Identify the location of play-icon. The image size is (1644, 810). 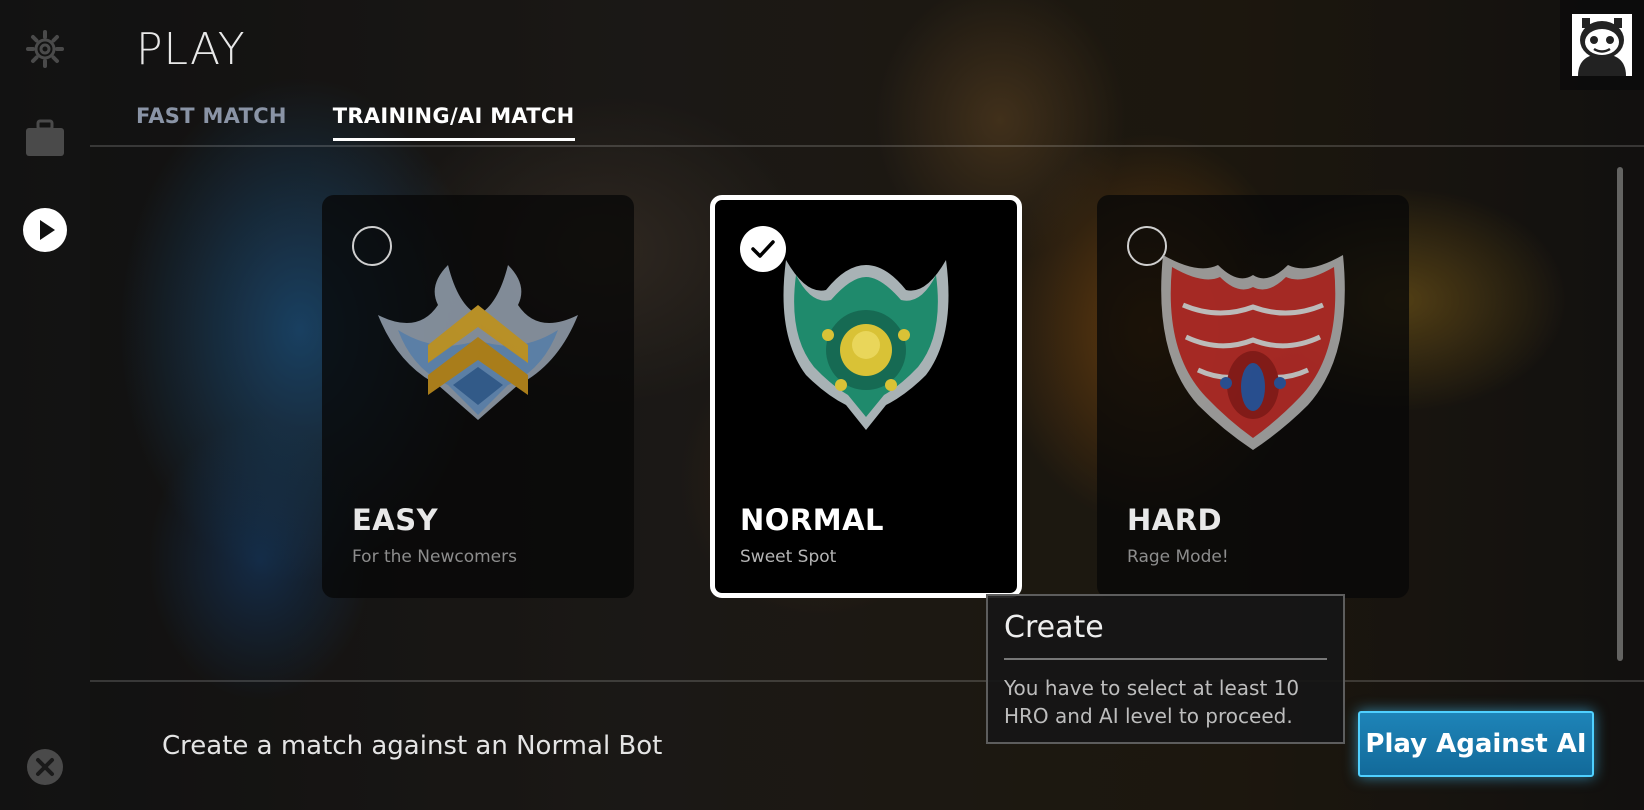
(45, 230).